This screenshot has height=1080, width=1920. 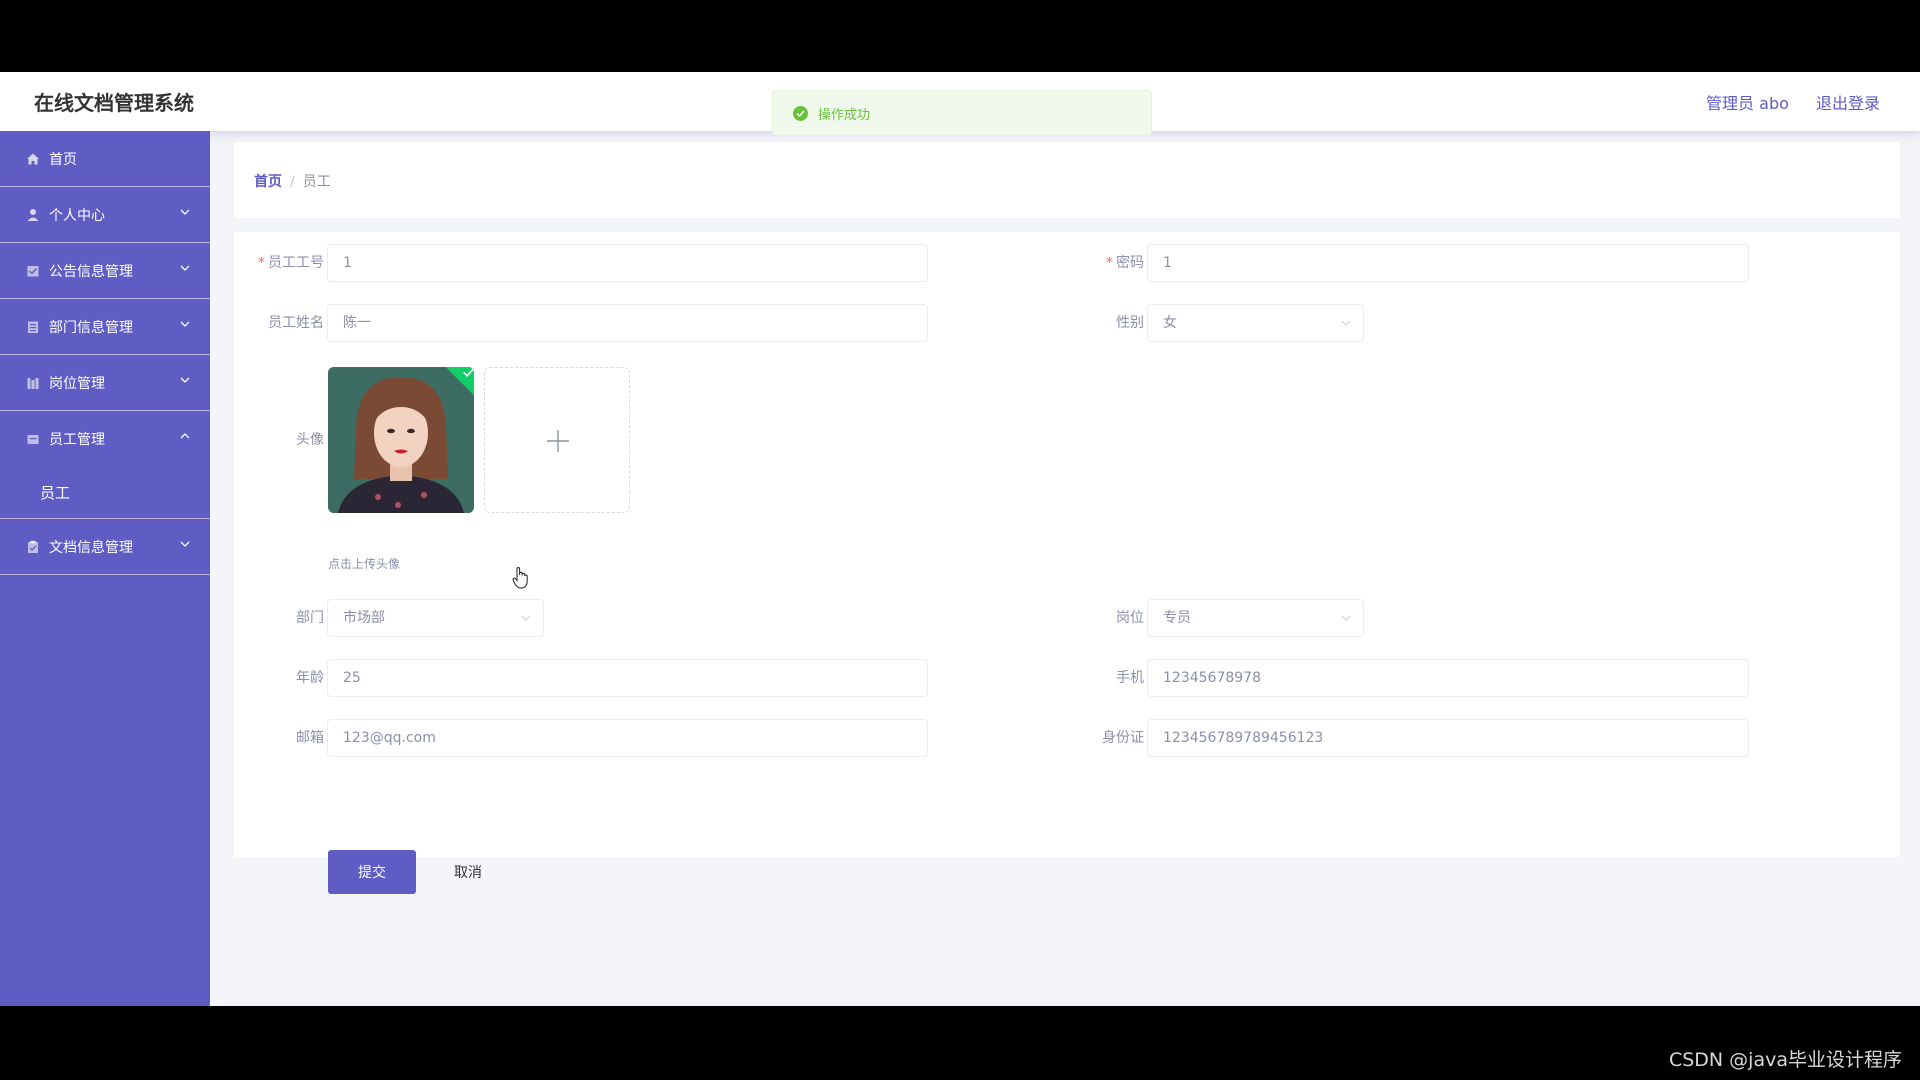 I want to click on gender-select-value: 女, so click(x=1170, y=323).